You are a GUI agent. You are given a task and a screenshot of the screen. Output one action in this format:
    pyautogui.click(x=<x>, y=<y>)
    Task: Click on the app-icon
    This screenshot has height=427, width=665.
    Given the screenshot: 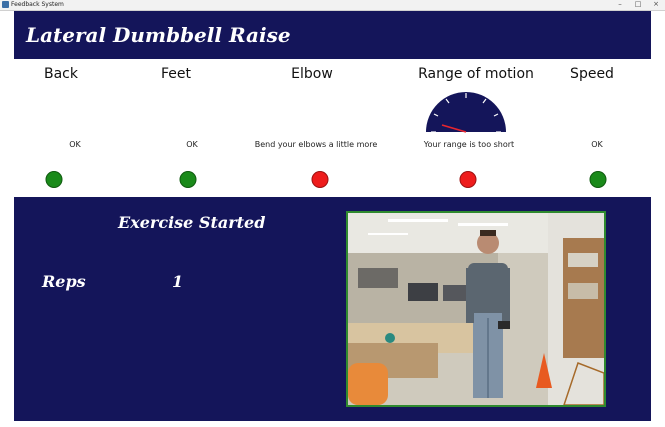 What is the action you would take?
    pyautogui.click(x=5, y=4)
    